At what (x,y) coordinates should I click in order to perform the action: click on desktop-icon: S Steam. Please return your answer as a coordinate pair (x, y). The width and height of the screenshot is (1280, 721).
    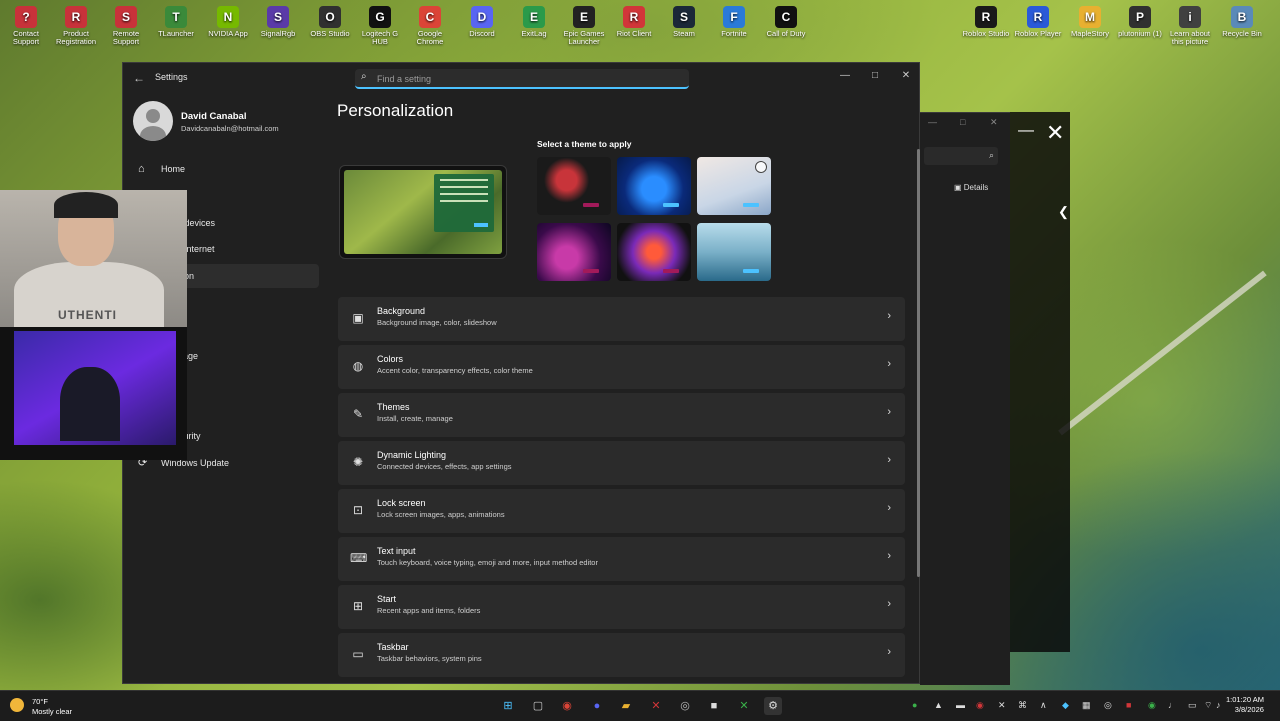
    Looking at the image, I should click on (684, 21).